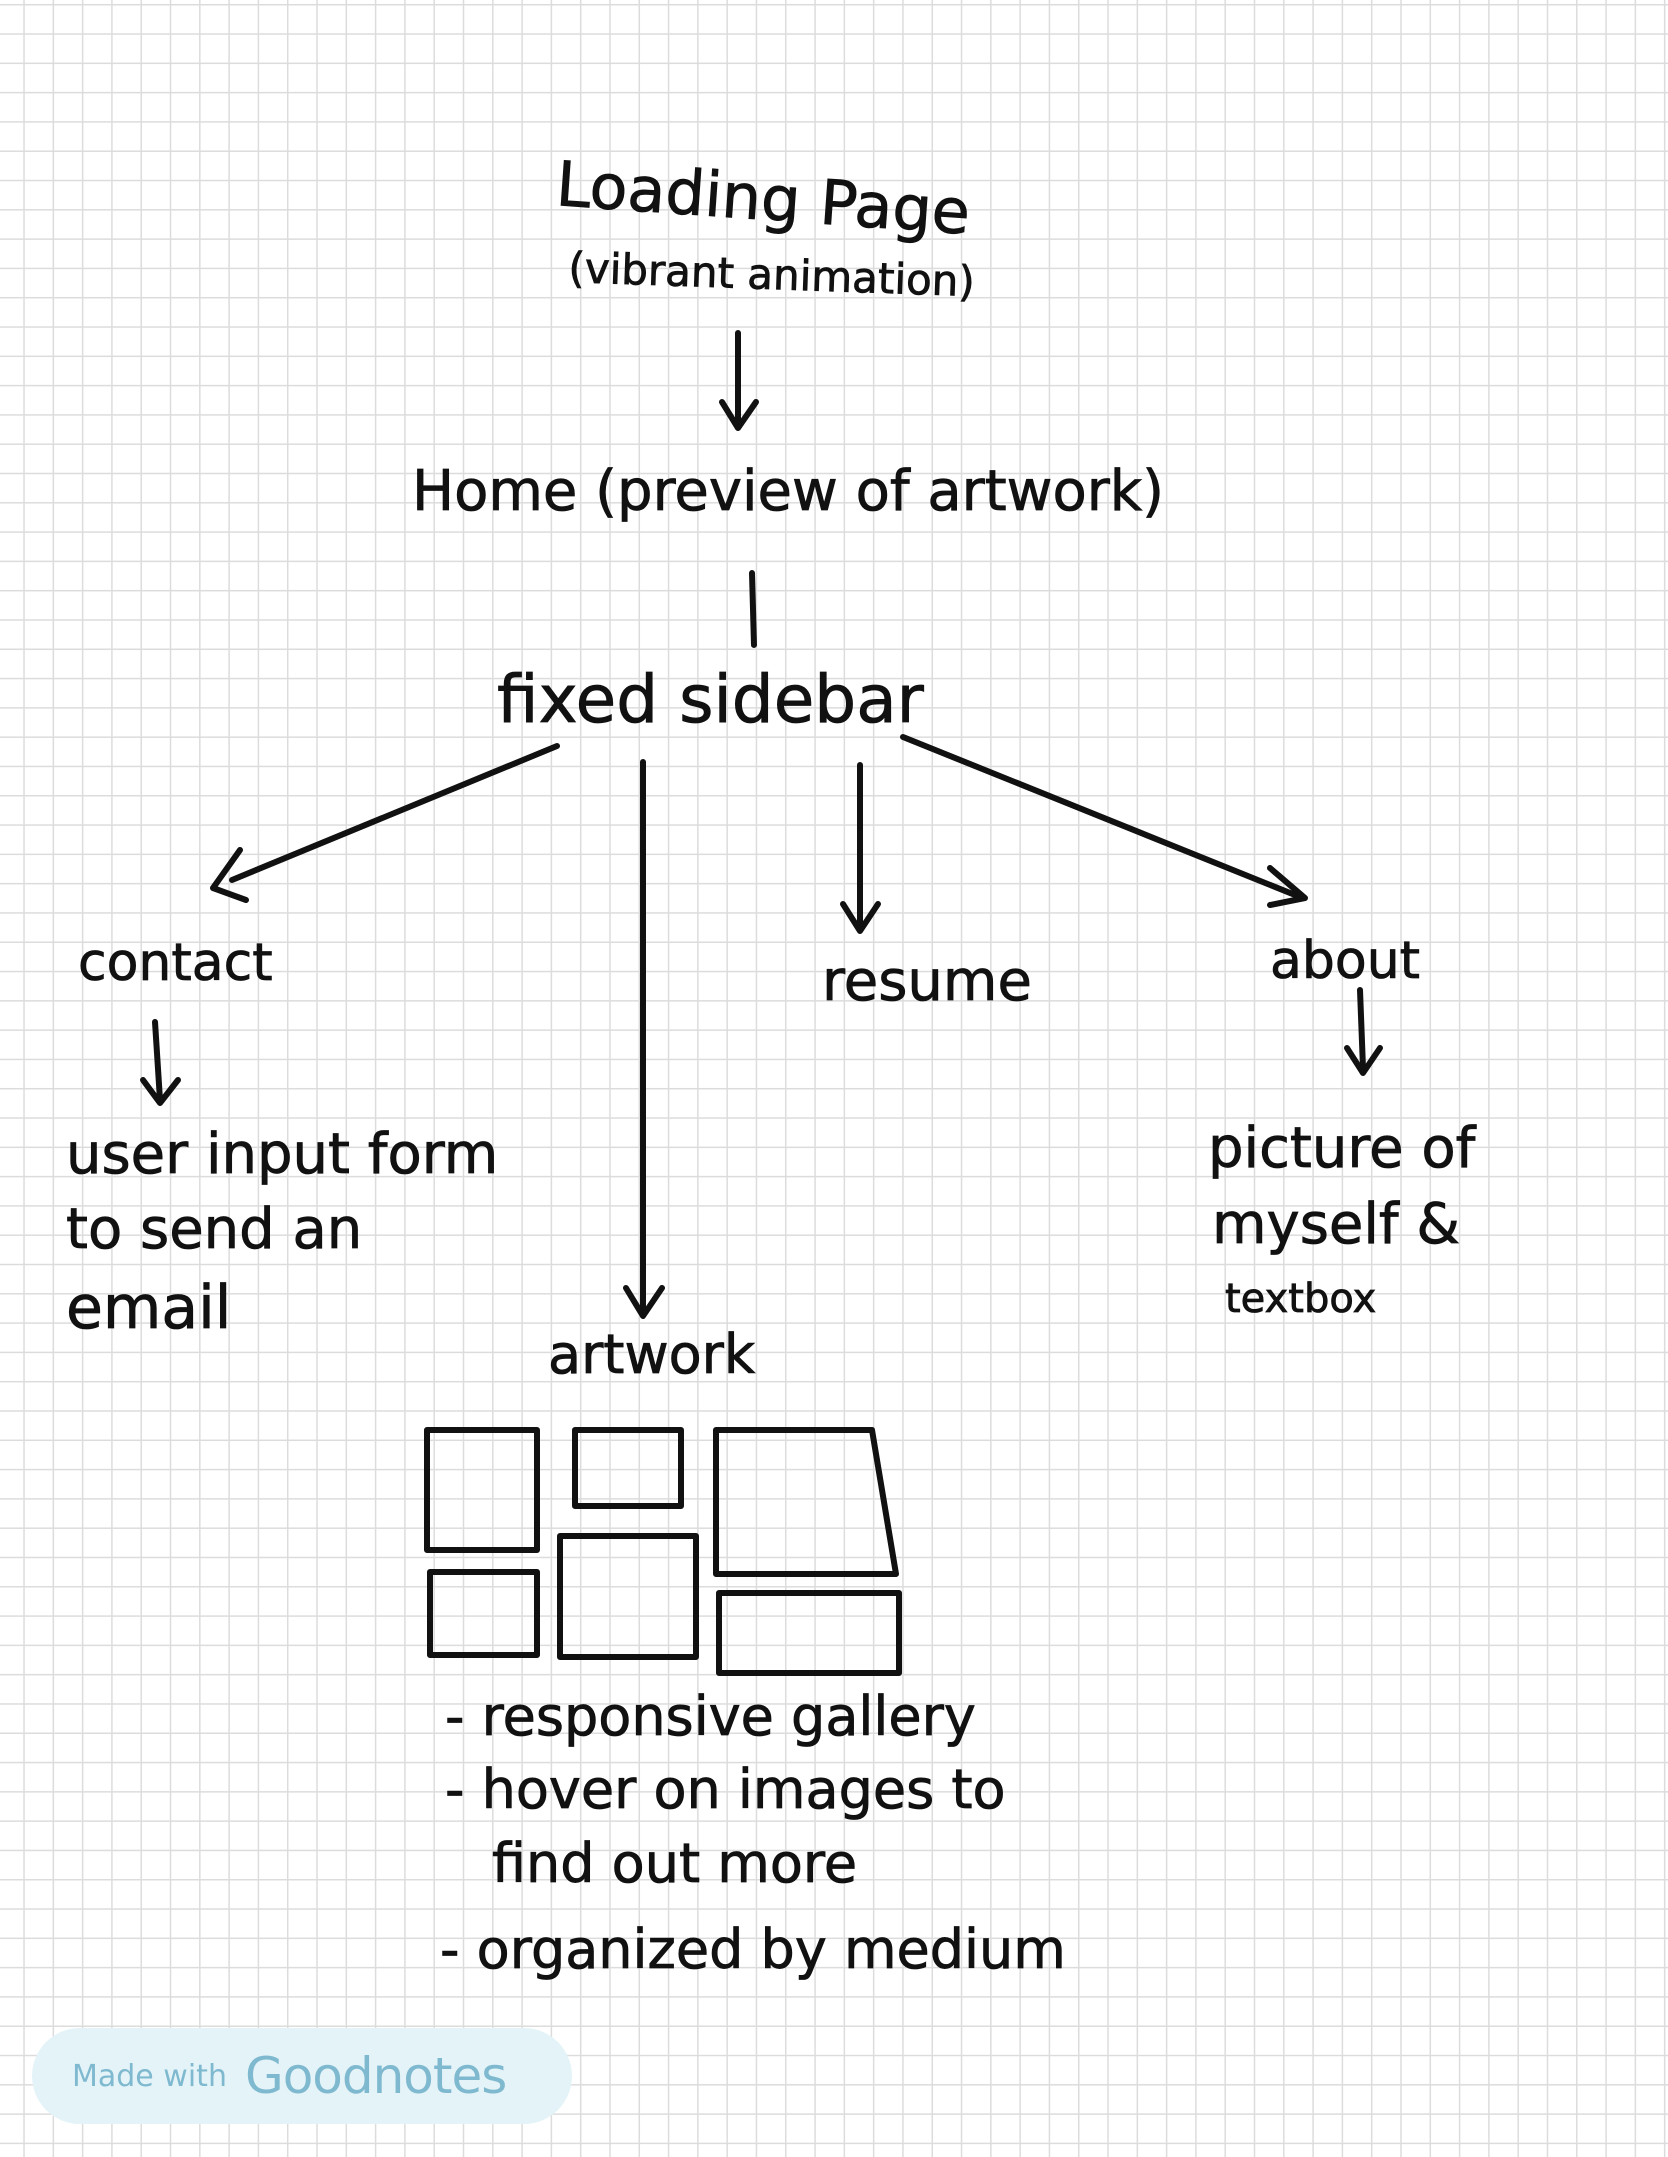 This screenshot has width=1668, height=2157. Describe the element at coordinates (725, 1789) in the screenshot. I see `artwork-note-2: - hover on images to` at that location.